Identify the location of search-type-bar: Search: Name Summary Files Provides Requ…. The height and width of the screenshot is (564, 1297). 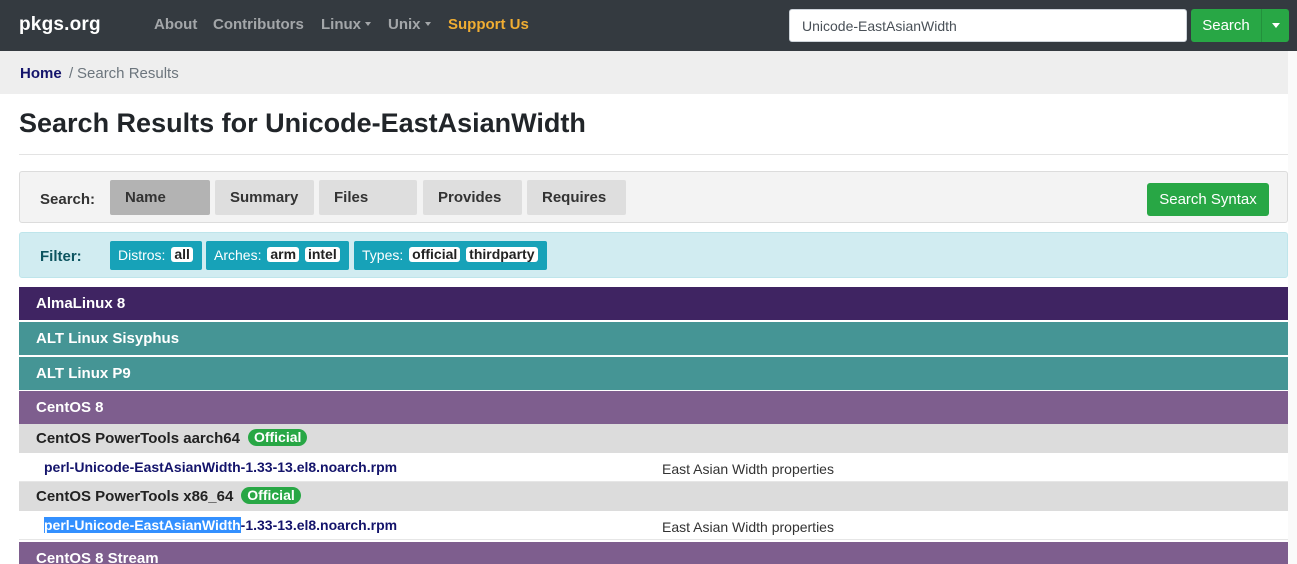
(653, 197).